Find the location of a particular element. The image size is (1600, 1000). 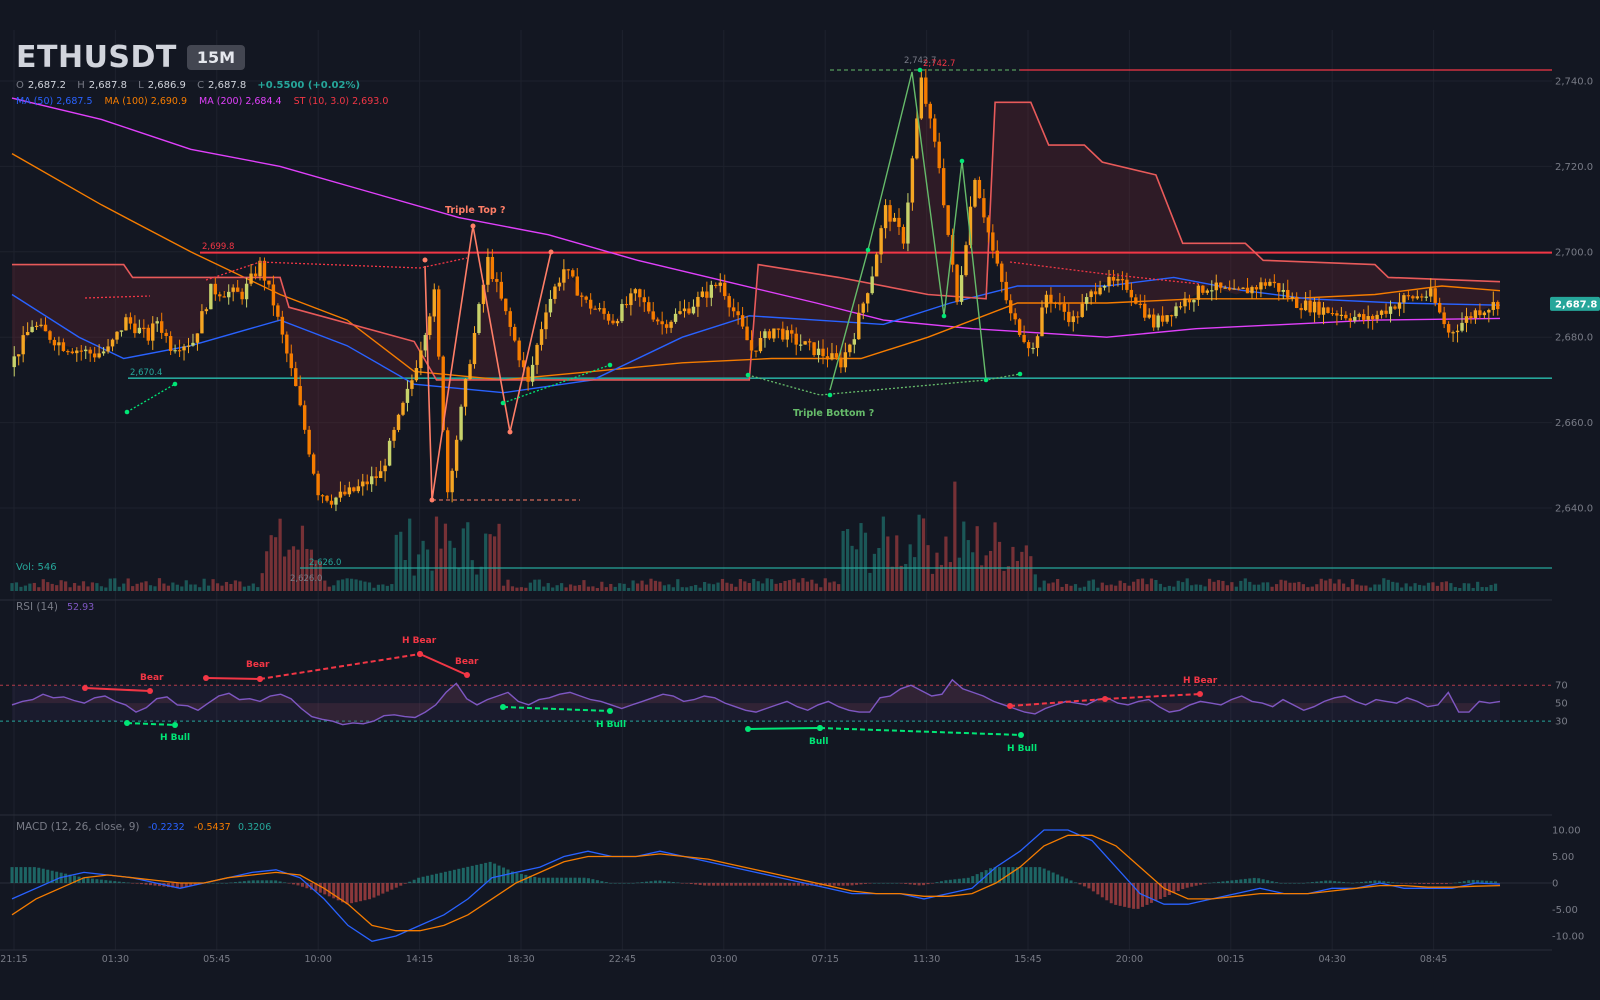

macd-tick: 10.00 is located at coordinates (1566, 831).